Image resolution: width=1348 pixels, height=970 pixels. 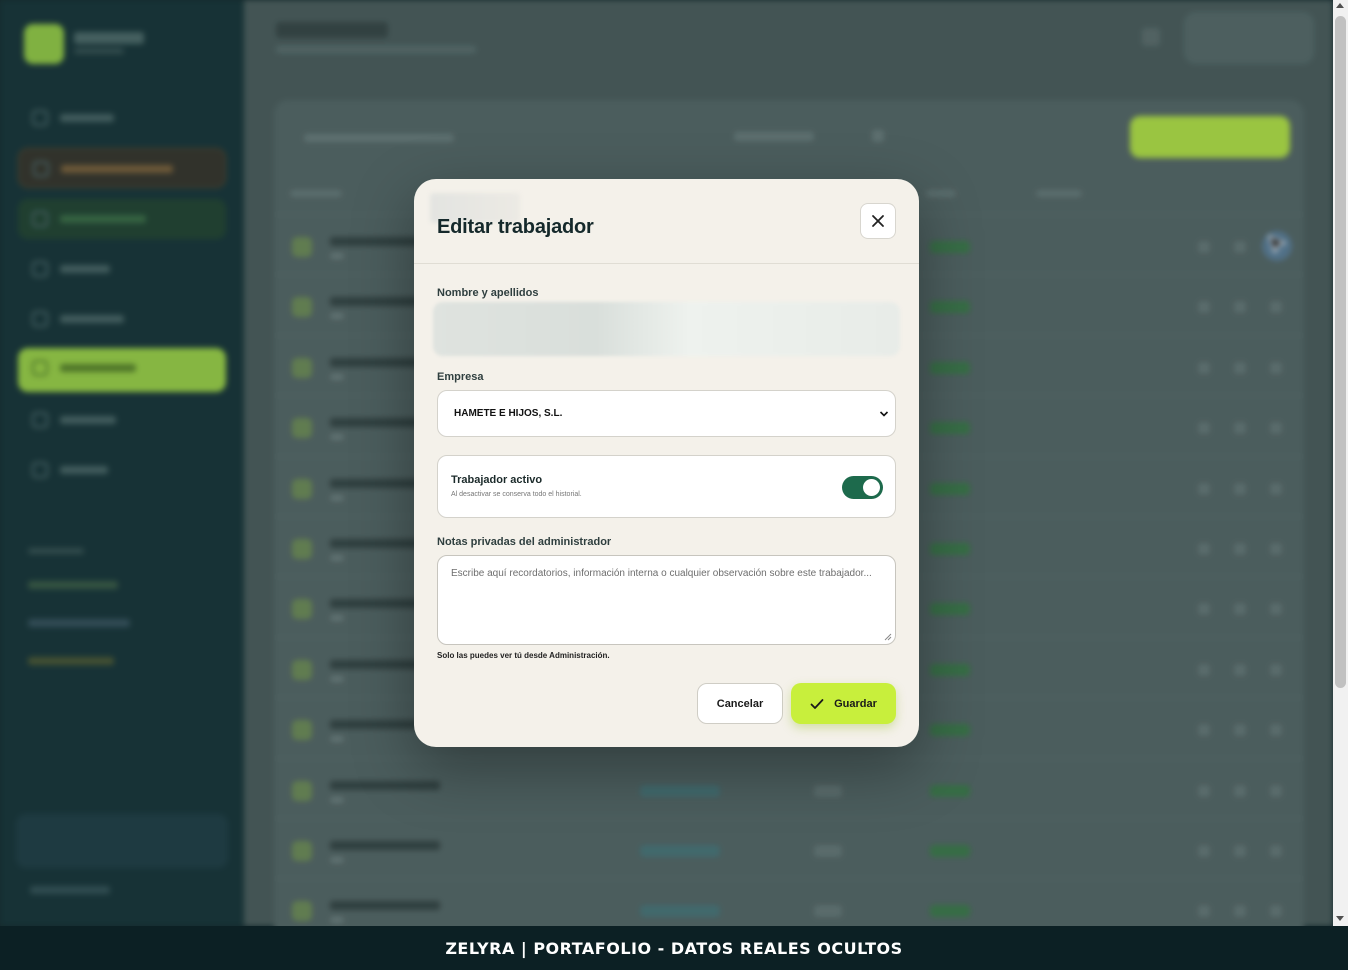 What do you see at coordinates (460, 377) in the screenshot?
I see `company-label: Empresa` at bounding box center [460, 377].